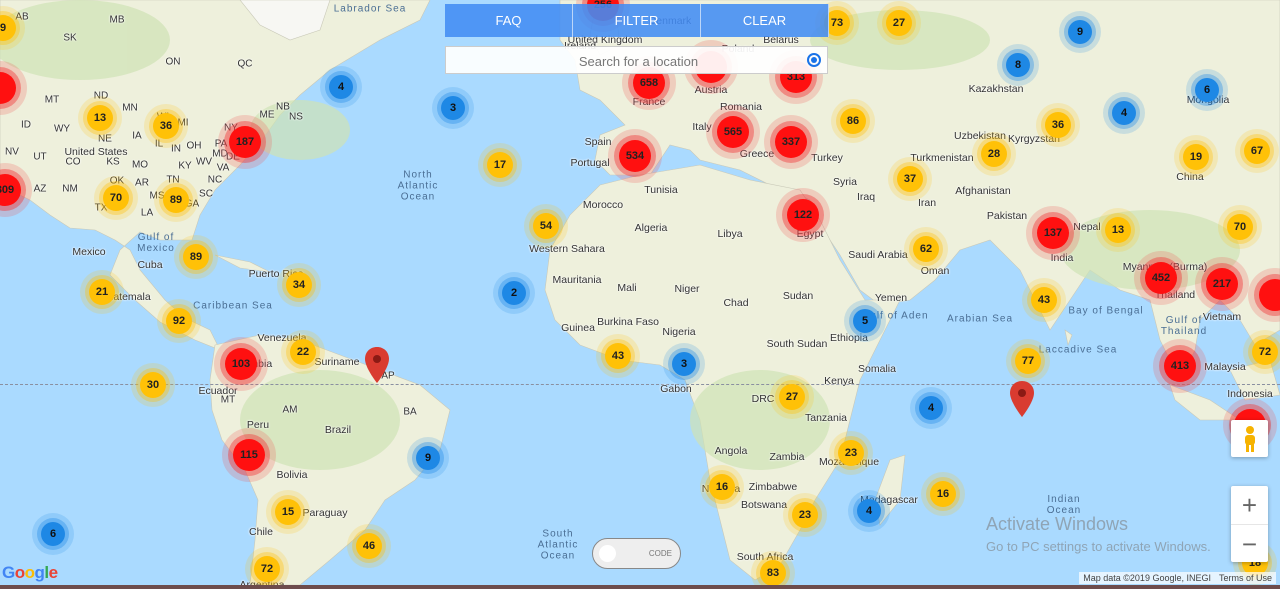 The width and height of the screenshot is (1280, 589). Describe the element at coordinates (514, 293) in the screenshot. I see `cluster-marker-blue: 2` at that location.